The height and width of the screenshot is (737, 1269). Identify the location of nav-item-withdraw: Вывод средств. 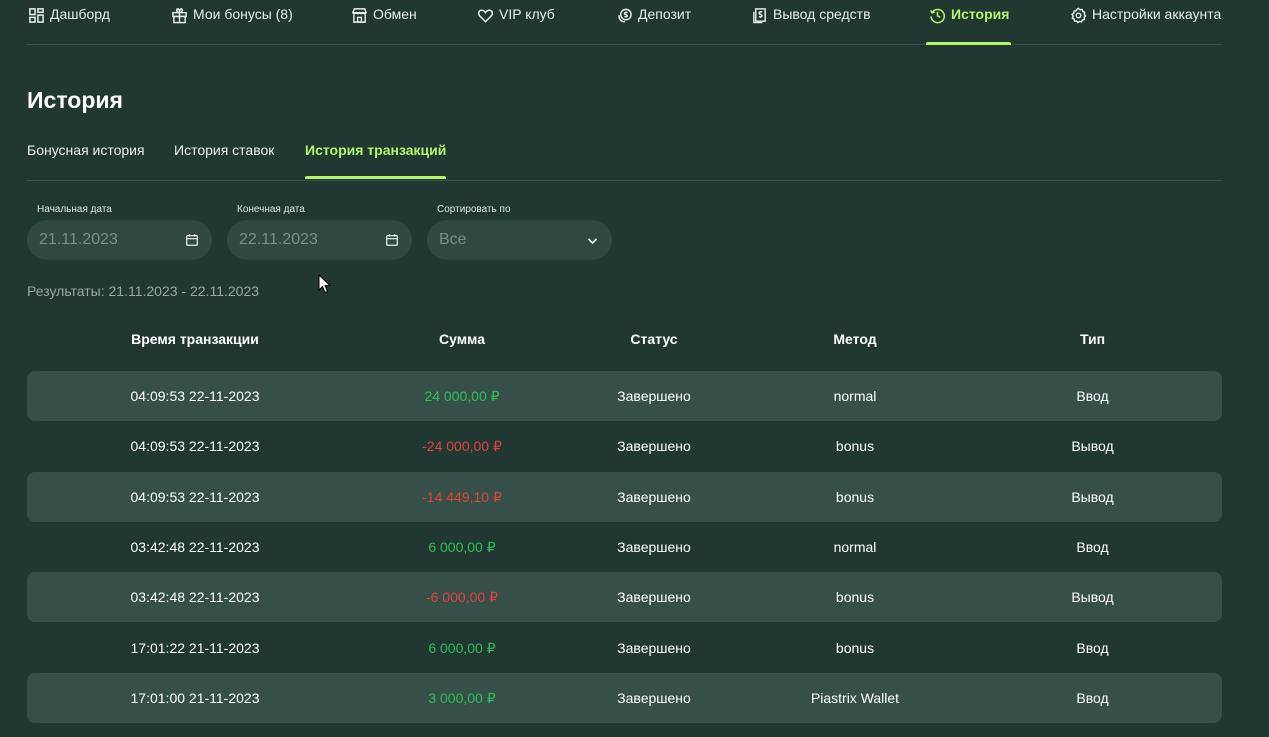
(810, 22).